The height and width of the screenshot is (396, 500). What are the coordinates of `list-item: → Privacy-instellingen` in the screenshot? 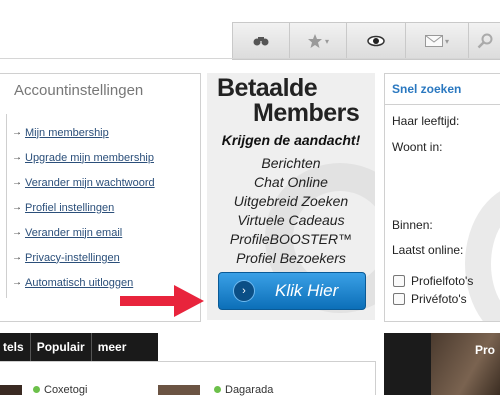 It's located at (83, 257).